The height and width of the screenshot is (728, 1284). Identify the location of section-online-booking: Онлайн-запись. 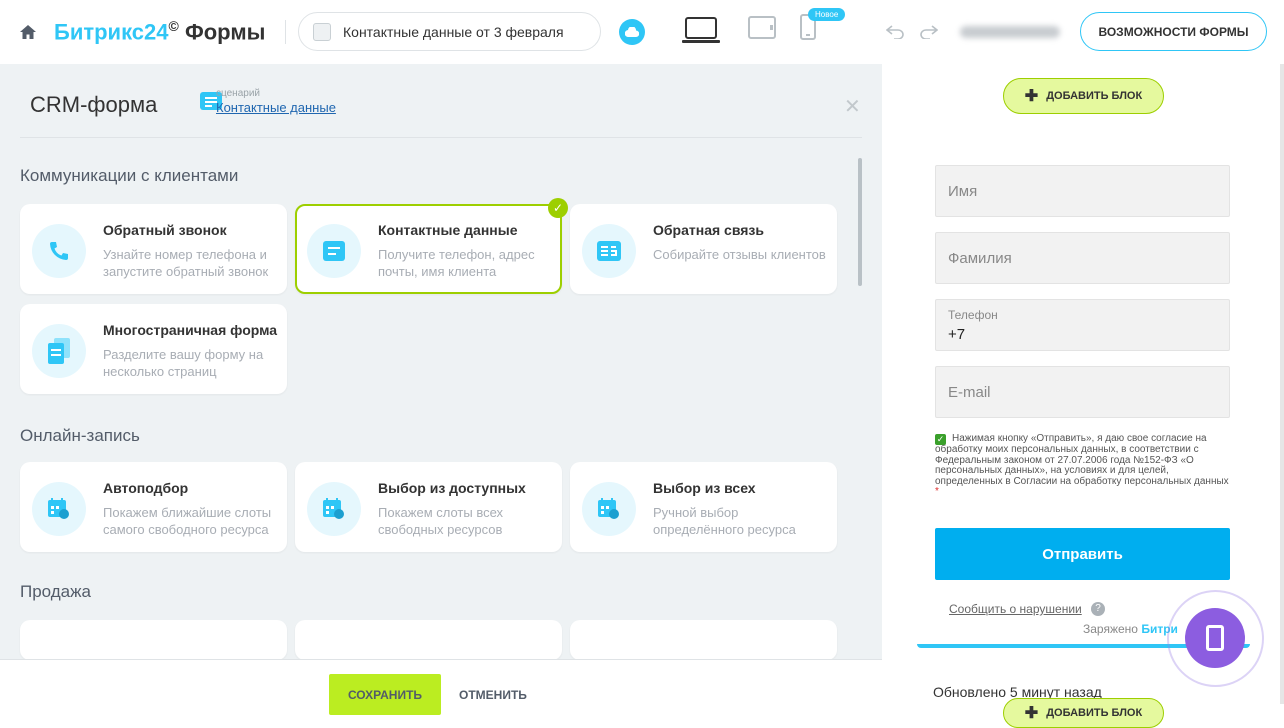
(80, 435).